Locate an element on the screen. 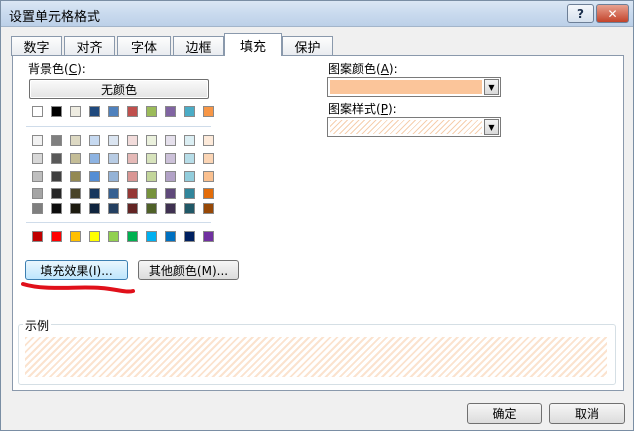 The image size is (634, 431). tab-fill: 填充 is located at coordinates (253, 44).